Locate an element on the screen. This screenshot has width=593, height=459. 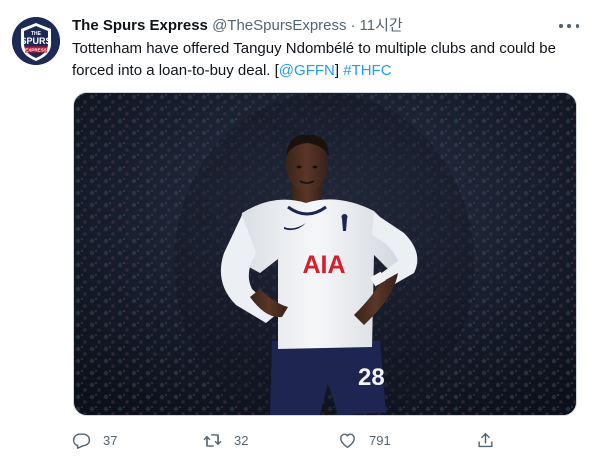
reply-count: 37 is located at coordinates (110, 440).